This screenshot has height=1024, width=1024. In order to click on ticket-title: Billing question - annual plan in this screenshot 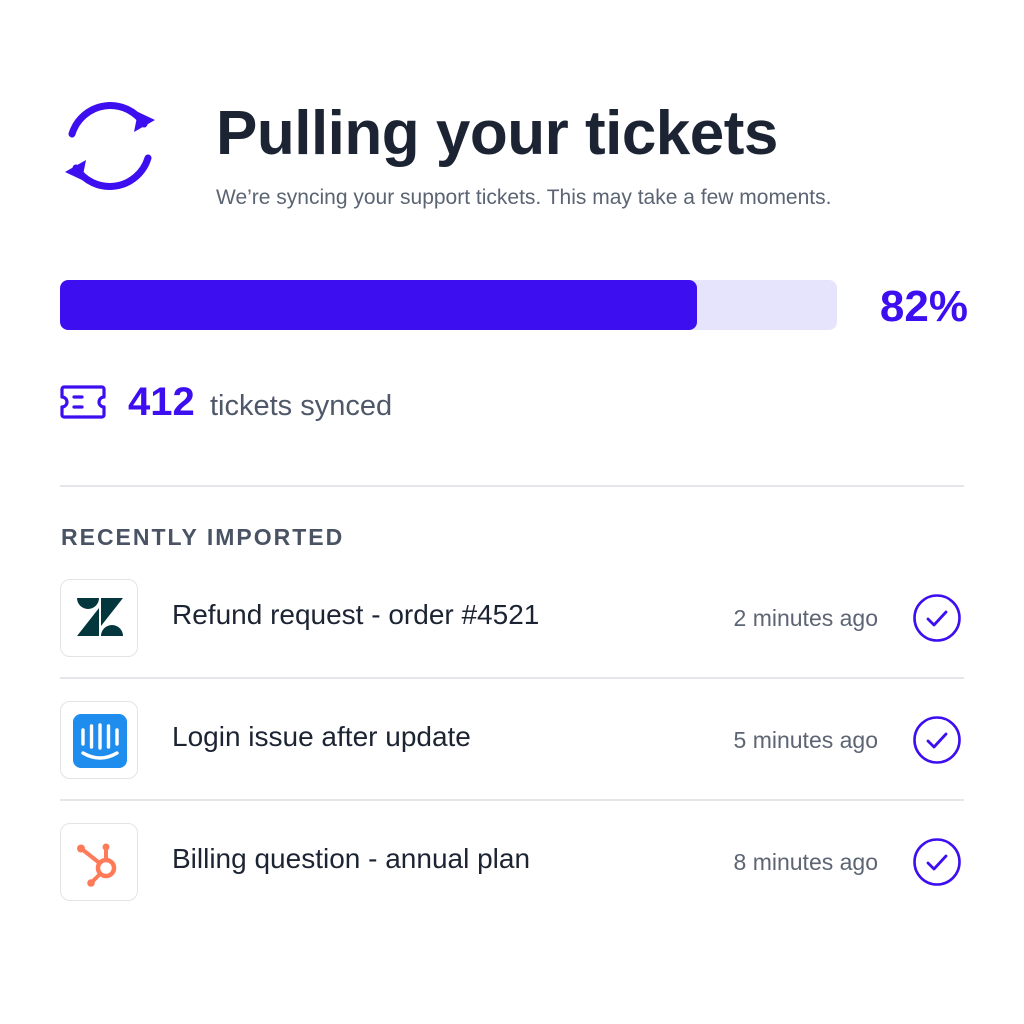, I will do `click(351, 858)`.